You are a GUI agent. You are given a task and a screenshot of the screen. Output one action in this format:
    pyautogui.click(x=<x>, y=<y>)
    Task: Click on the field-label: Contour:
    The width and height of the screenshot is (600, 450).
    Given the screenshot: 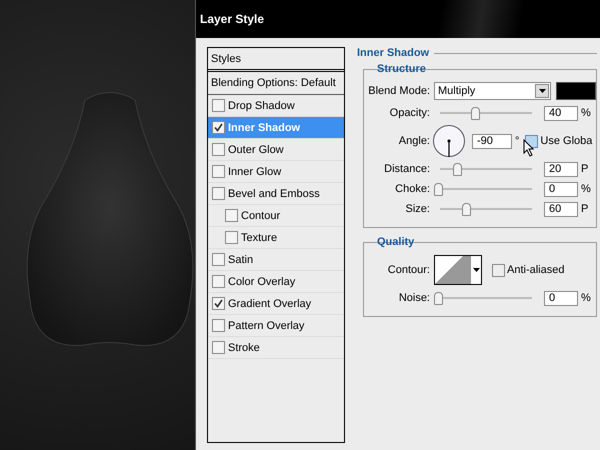 What is the action you would take?
    pyautogui.click(x=408, y=270)
    